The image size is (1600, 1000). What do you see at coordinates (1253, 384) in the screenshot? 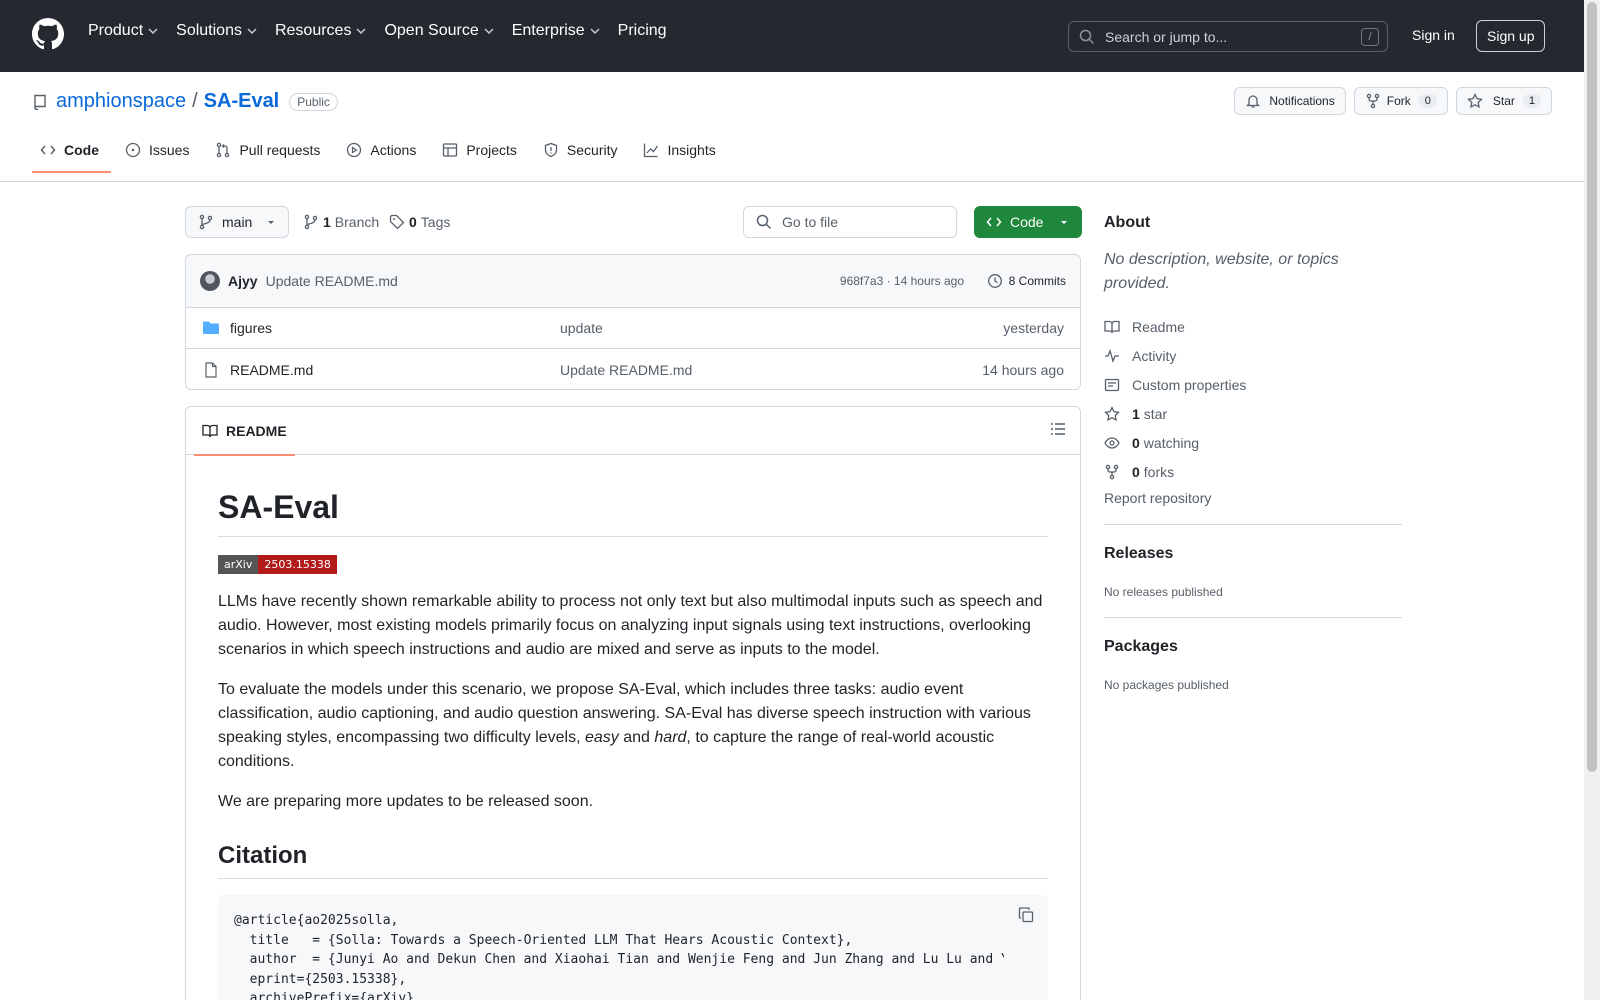
I see `sidebar-item-custom-properties: Custom properties` at bounding box center [1253, 384].